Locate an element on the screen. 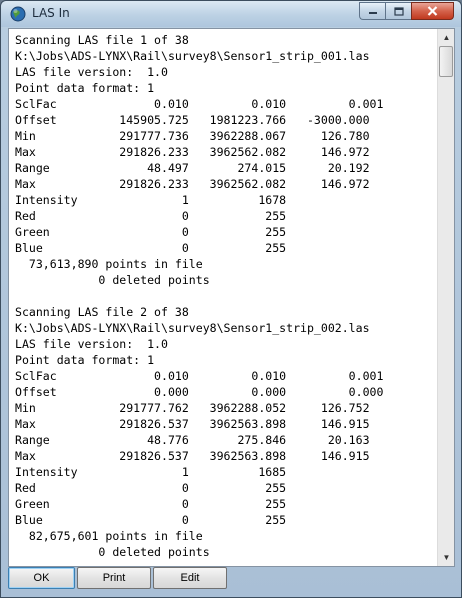 The image size is (462, 598). output-line: Offset 0.000 0.000 0.000 is located at coordinates (199, 392).